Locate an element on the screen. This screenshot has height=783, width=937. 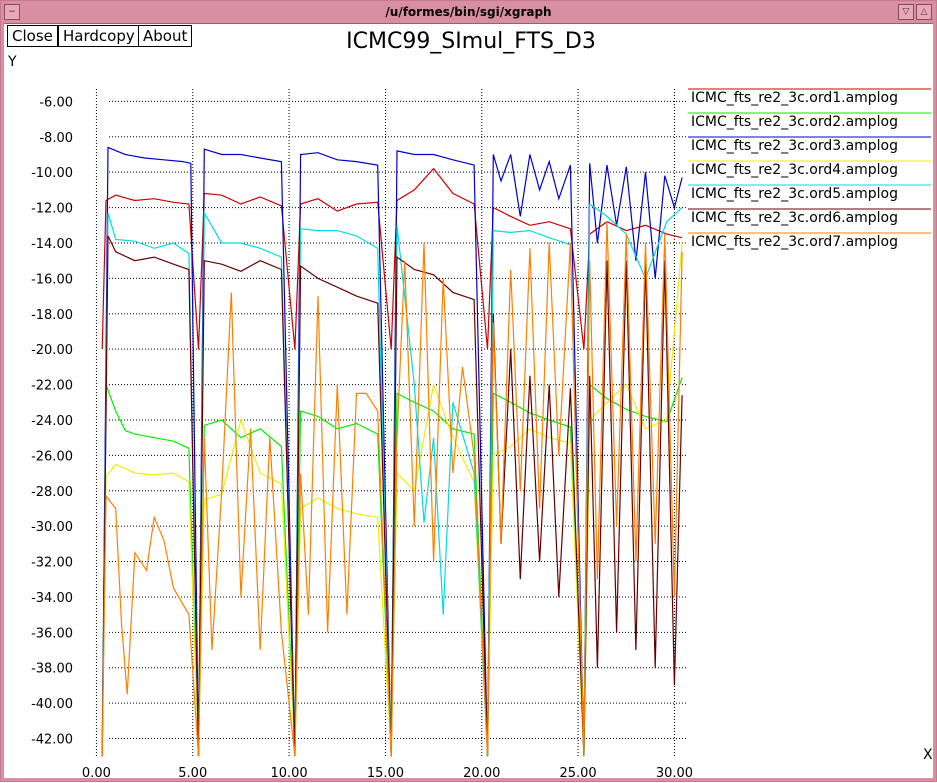
x-tick-label: 15.00 is located at coordinates (385, 773).